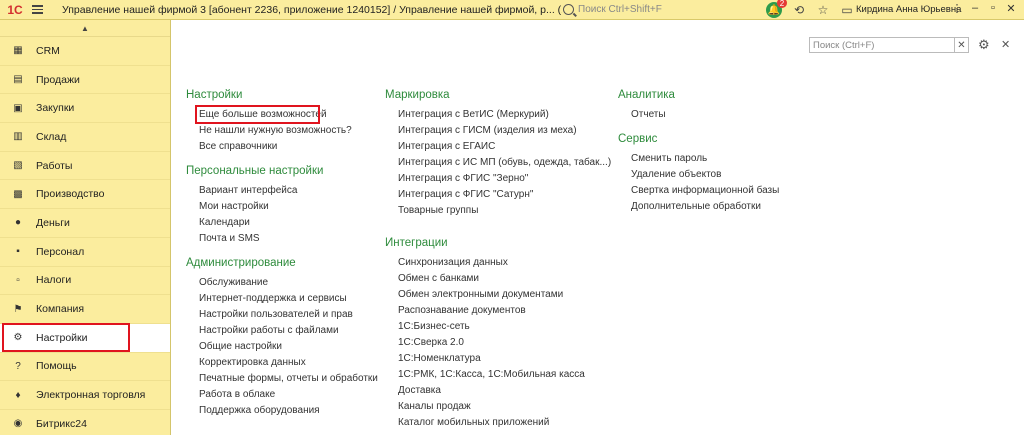 This screenshot has width=1024, height=435. I want to click on sidebar-item-label: Закупки, so click(55, 108).